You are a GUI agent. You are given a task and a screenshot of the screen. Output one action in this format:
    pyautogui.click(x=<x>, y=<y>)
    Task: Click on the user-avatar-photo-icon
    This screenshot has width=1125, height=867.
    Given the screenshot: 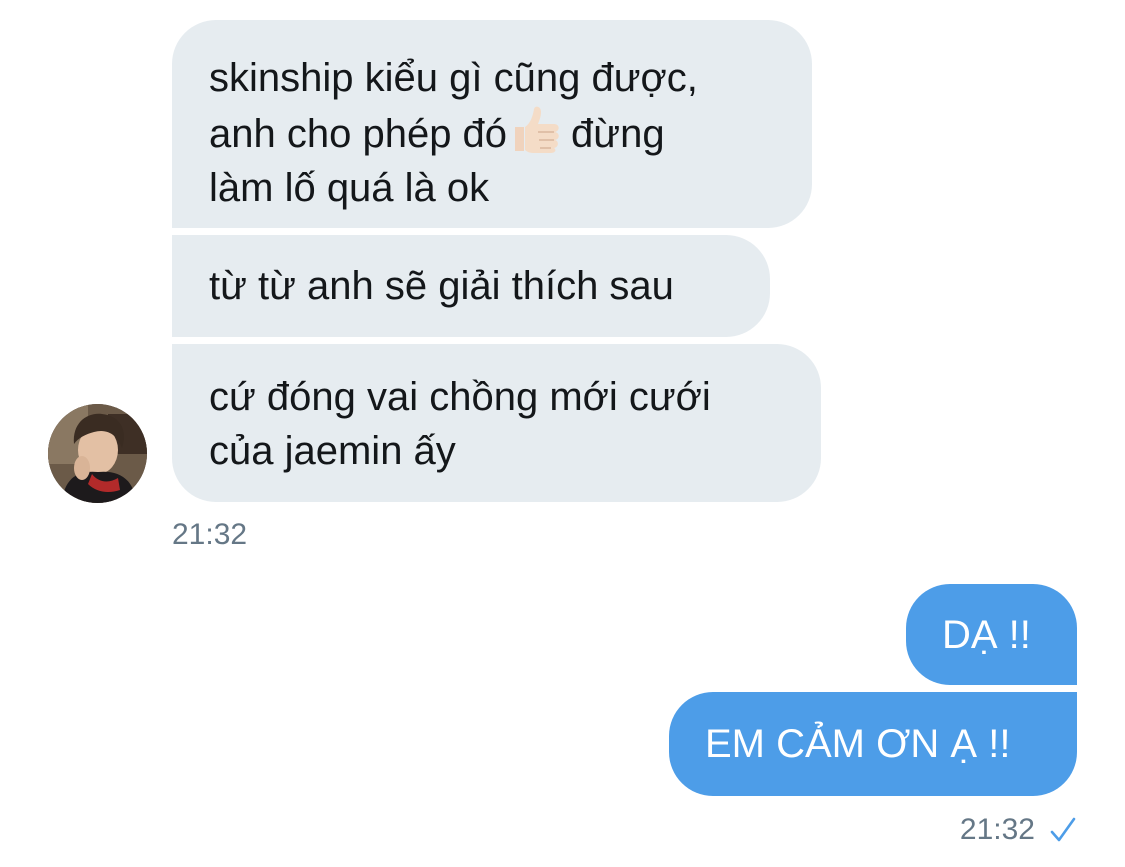 What is the action you would take?
    pyautogui.click(x=97, y=453)
    